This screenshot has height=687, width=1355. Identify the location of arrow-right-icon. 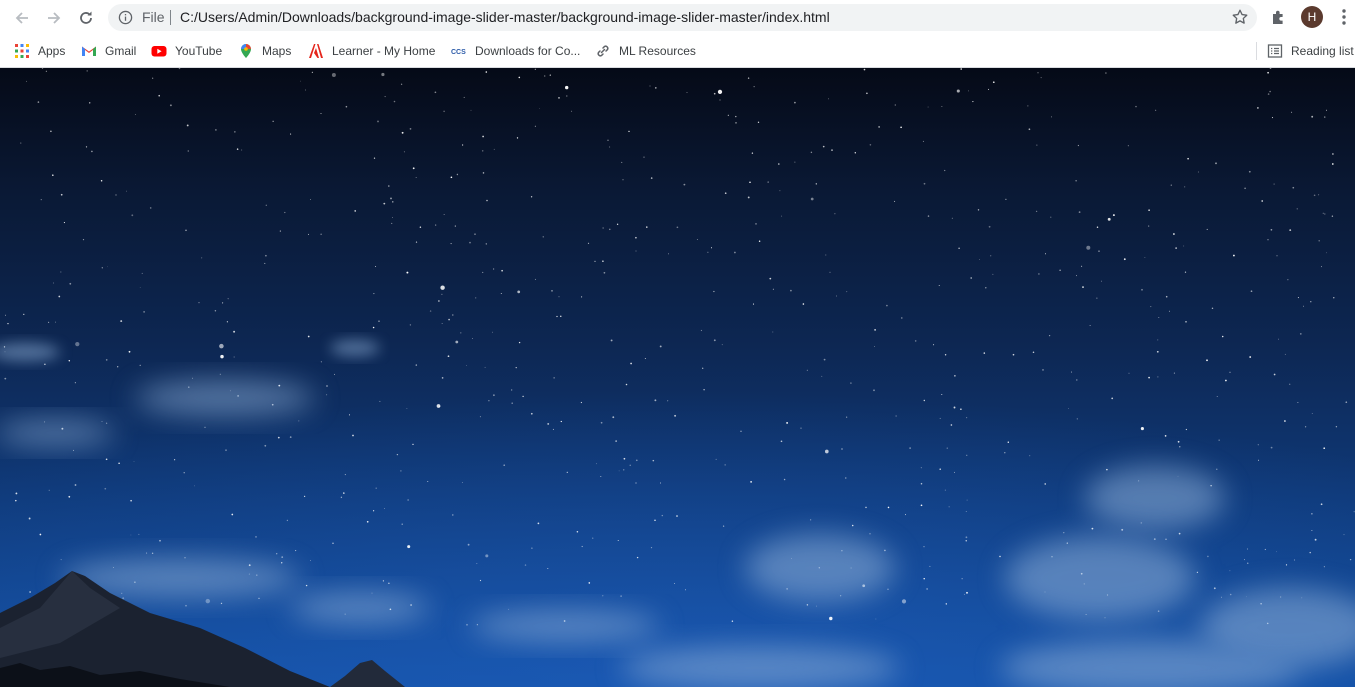
(54, 18).